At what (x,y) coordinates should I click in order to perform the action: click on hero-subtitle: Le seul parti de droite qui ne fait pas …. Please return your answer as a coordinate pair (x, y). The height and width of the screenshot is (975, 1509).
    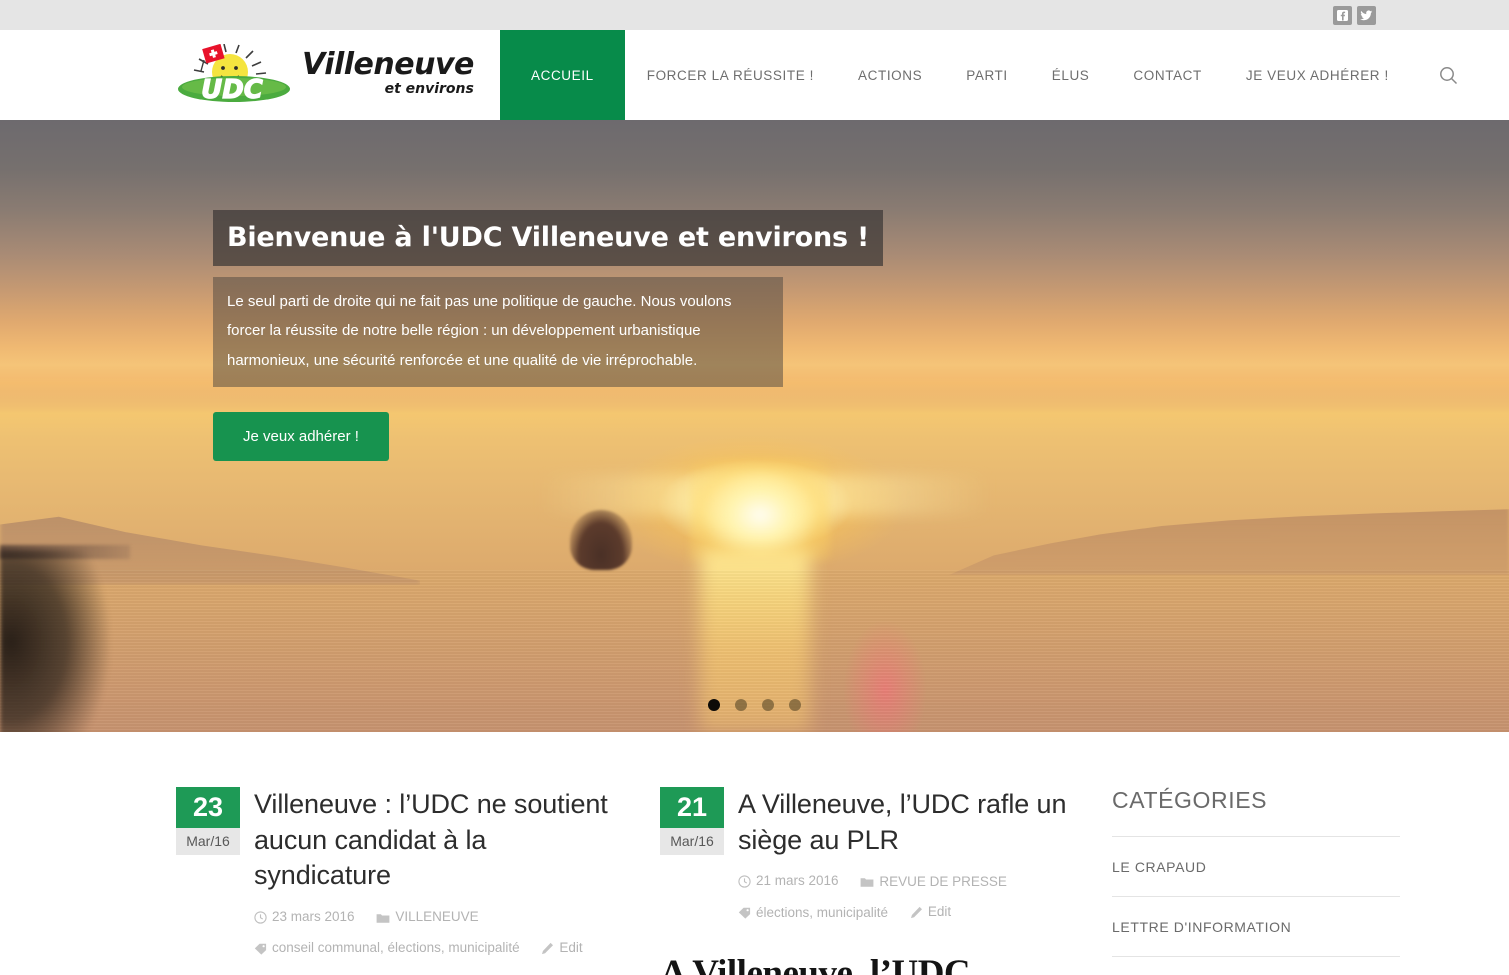
    Looking at the image, I should click on (498, 332).